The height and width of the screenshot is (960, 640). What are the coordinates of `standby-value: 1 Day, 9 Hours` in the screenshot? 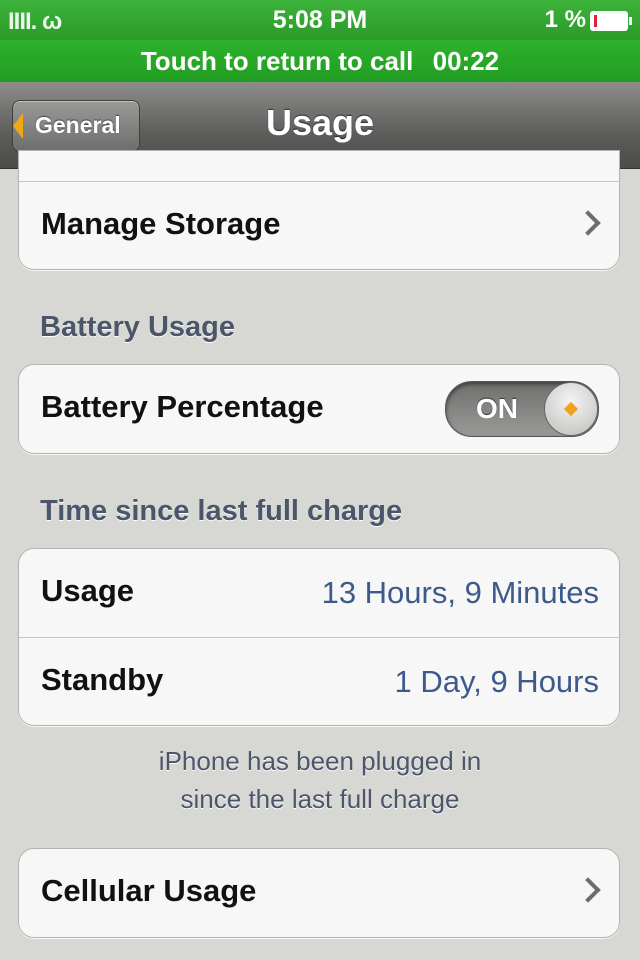 It's located at (496, 681).